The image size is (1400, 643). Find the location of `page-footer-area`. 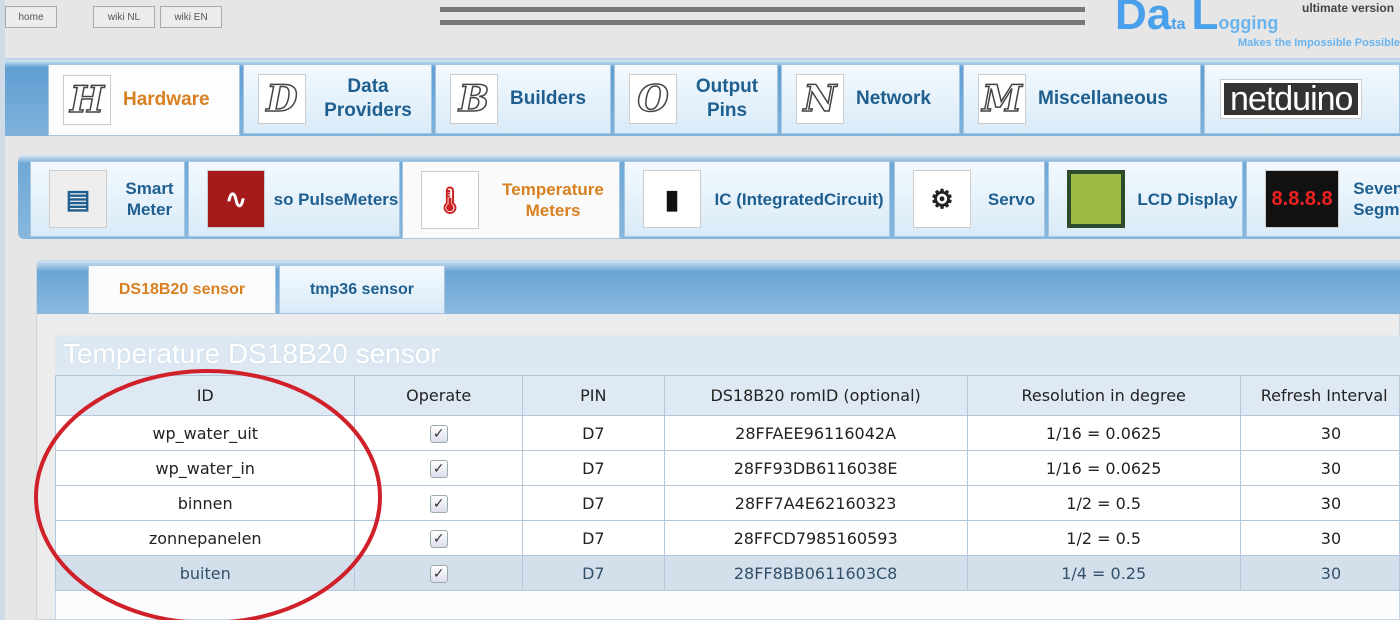

page-footer-area is located at coordinates (700, 631).